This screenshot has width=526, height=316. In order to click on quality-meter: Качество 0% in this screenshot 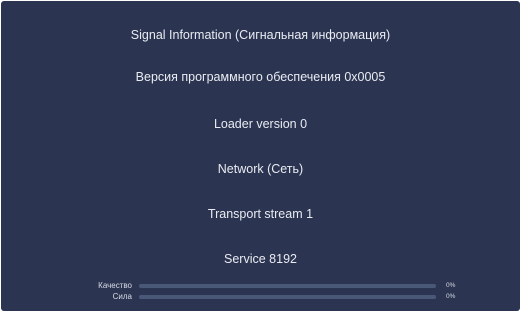, I will do `click(260, 286)`.